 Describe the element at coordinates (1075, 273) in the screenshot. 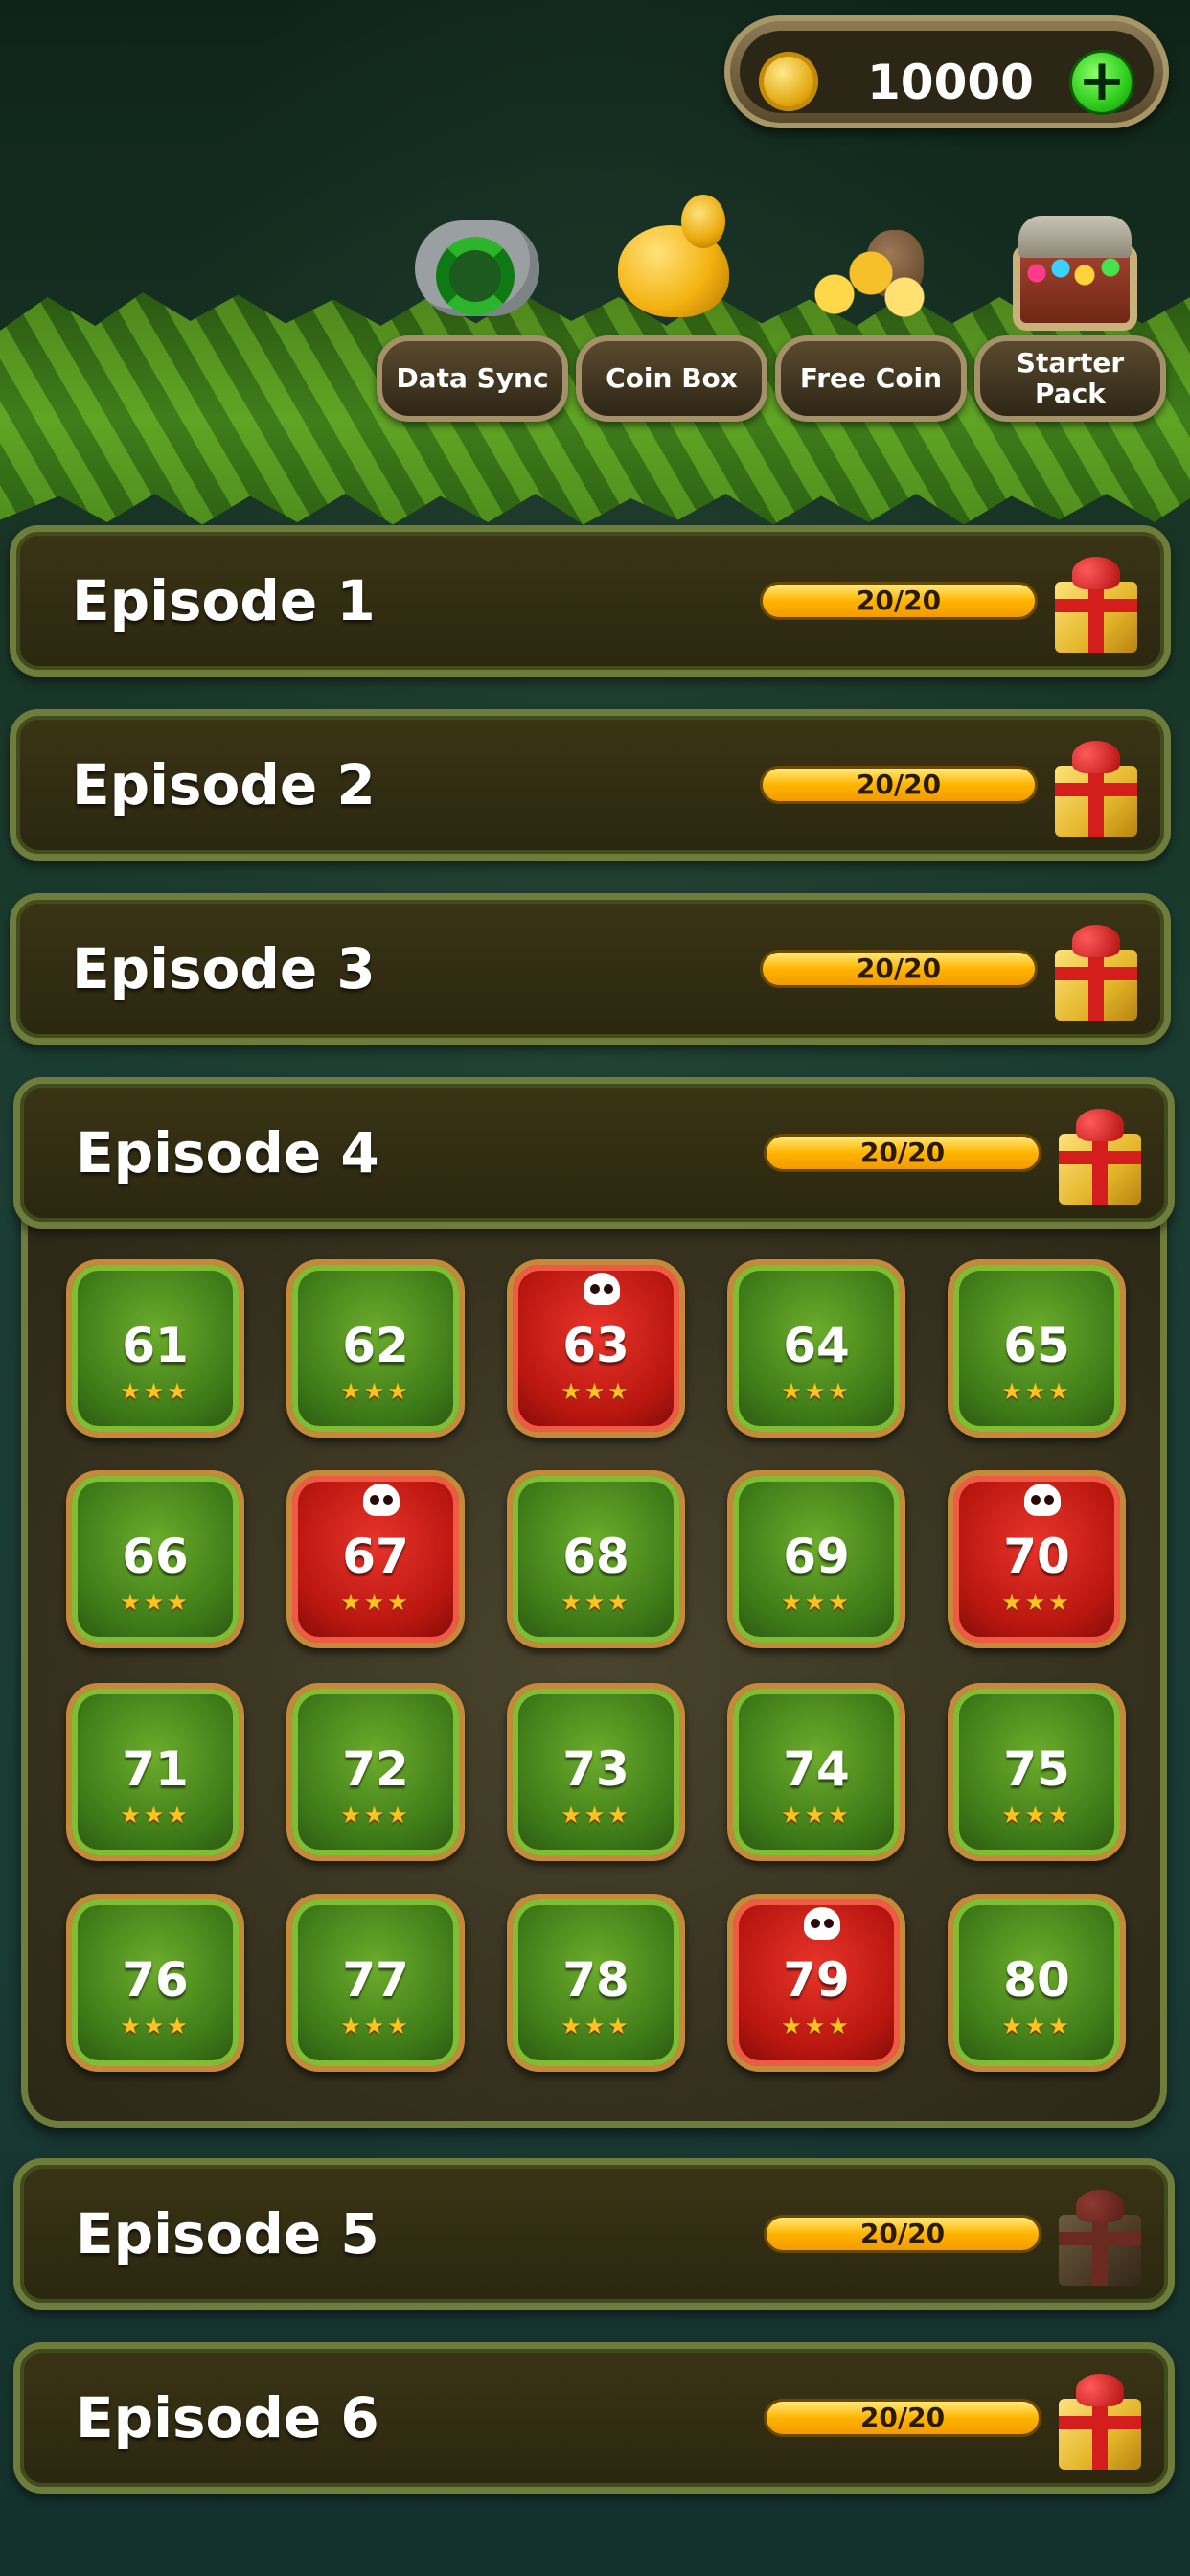

I see `gems-icon` at that location.